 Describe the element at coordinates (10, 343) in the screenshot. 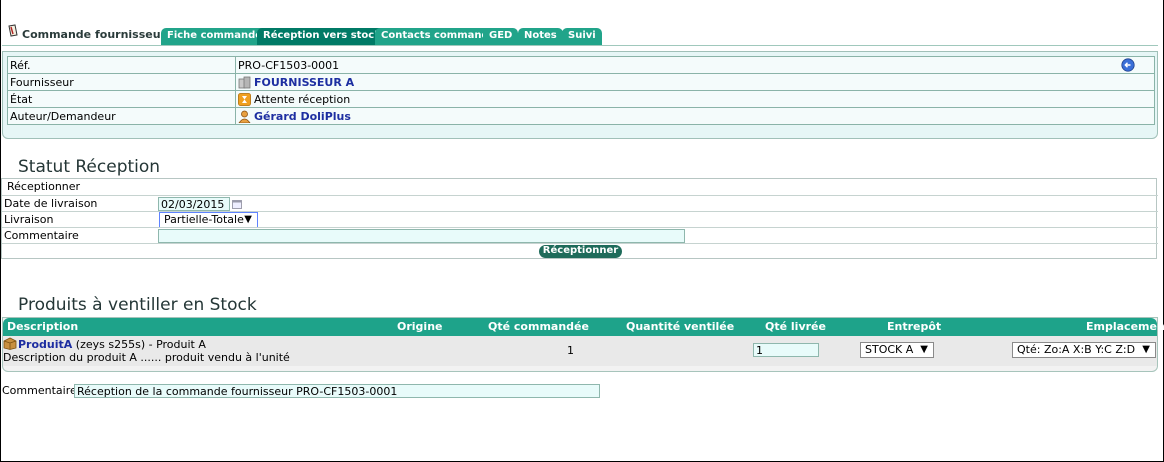

I see `product-icon` at that location.